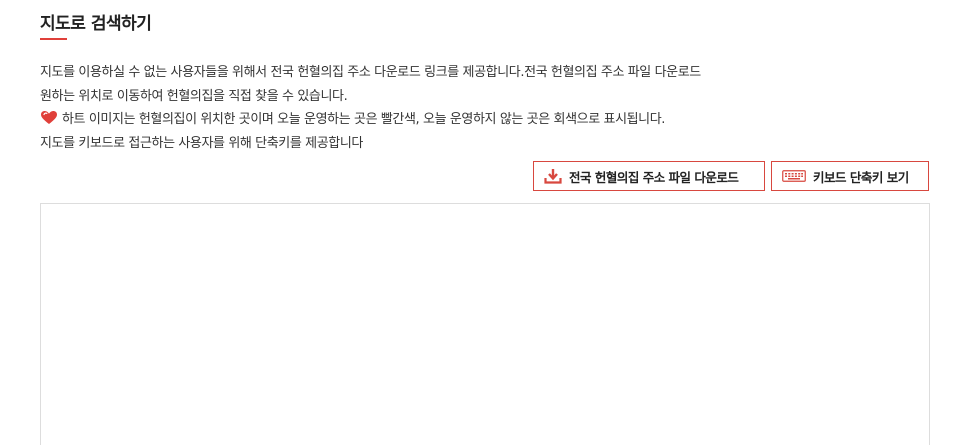 Image resolution: width=966 pixels, height=445 pixels. What do you see at coordinates (794, 176) in the screenshot?
I see `keyboard-icon` at bounding box center [794, 176].